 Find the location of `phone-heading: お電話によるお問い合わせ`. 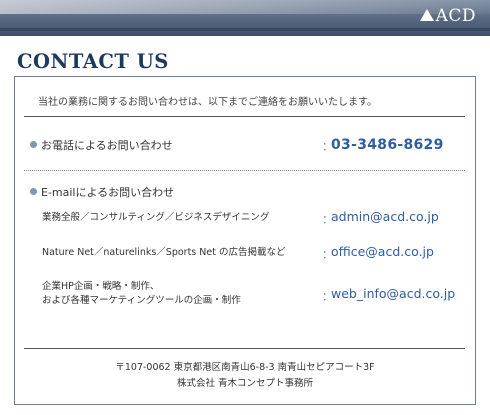

phone-heading: お電話によるお問い合わせ is located at coordinates (101, 145).